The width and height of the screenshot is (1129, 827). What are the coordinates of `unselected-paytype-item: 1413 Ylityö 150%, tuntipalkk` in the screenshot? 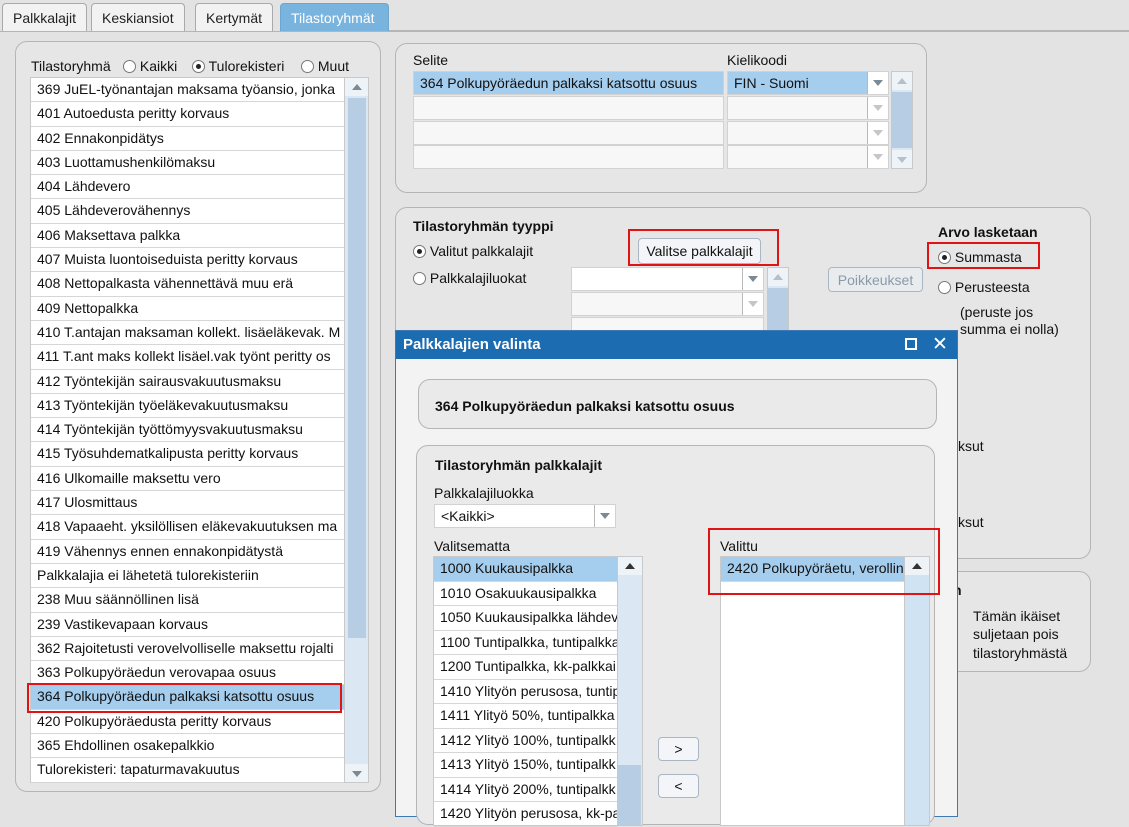 It's located at (525, 765).